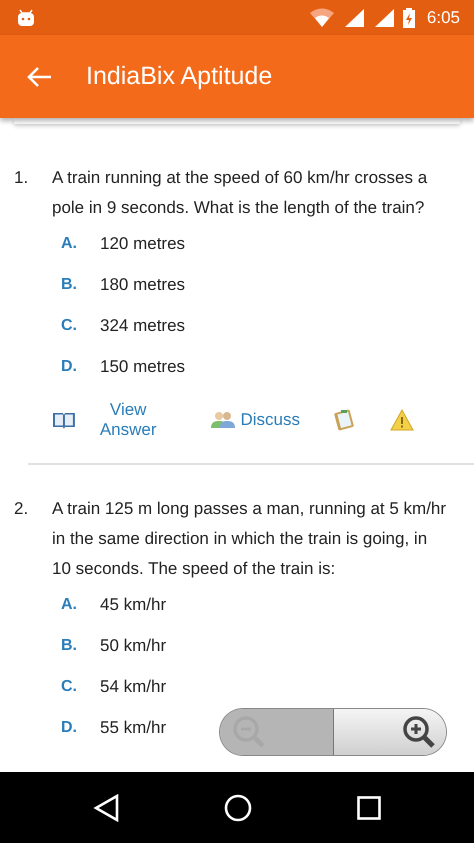  What do you see at coordinates (26, 17) in the screenshot?
I see `android-icon` at bounding box center [26, 17].